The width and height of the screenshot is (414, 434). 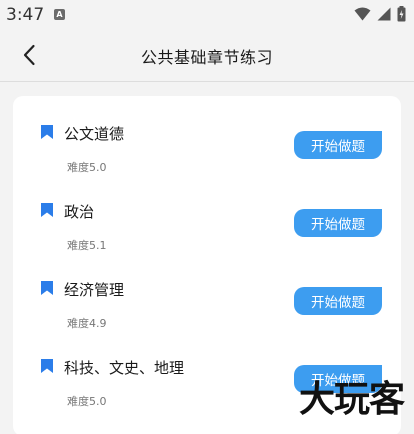 I want to click on watermark-logo: 大玩客, so click(x=351, y=399).